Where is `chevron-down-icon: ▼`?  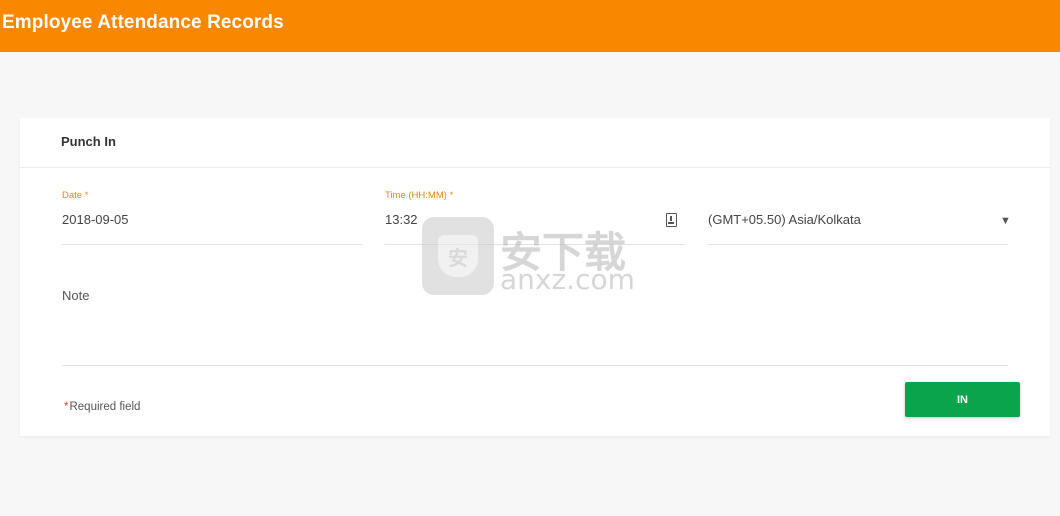
chevron-down-icon: ▼ is located at coordinates (1005, 221).